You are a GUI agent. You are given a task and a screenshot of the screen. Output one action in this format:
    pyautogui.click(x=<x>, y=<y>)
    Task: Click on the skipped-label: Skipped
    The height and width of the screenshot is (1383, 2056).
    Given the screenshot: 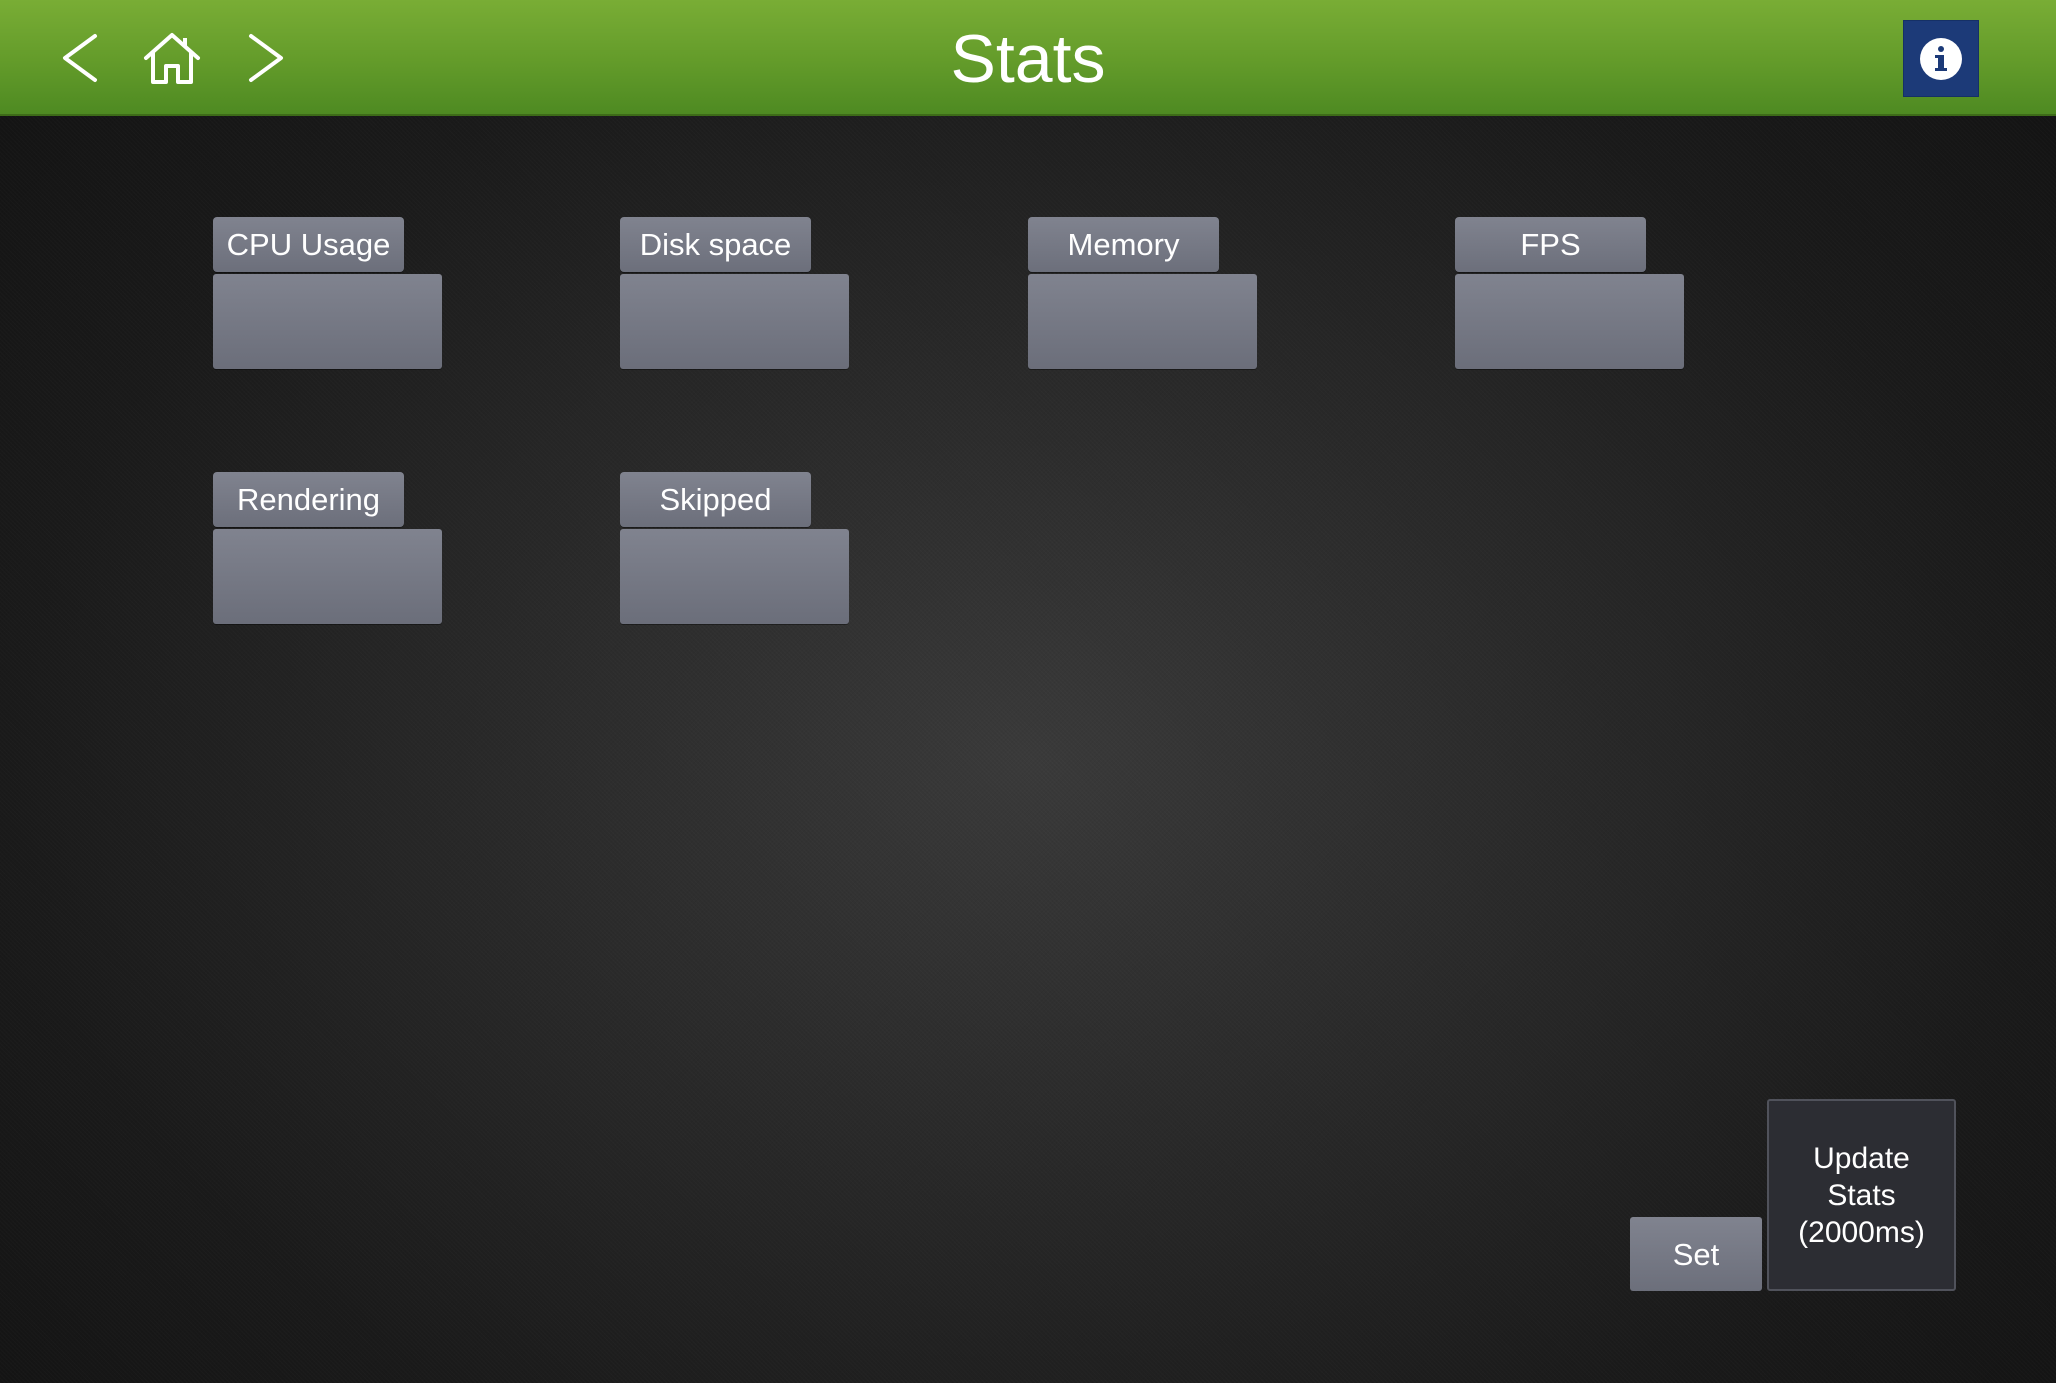 What is the action you would take?
    pyautogui.click(x=715, y=499)
    